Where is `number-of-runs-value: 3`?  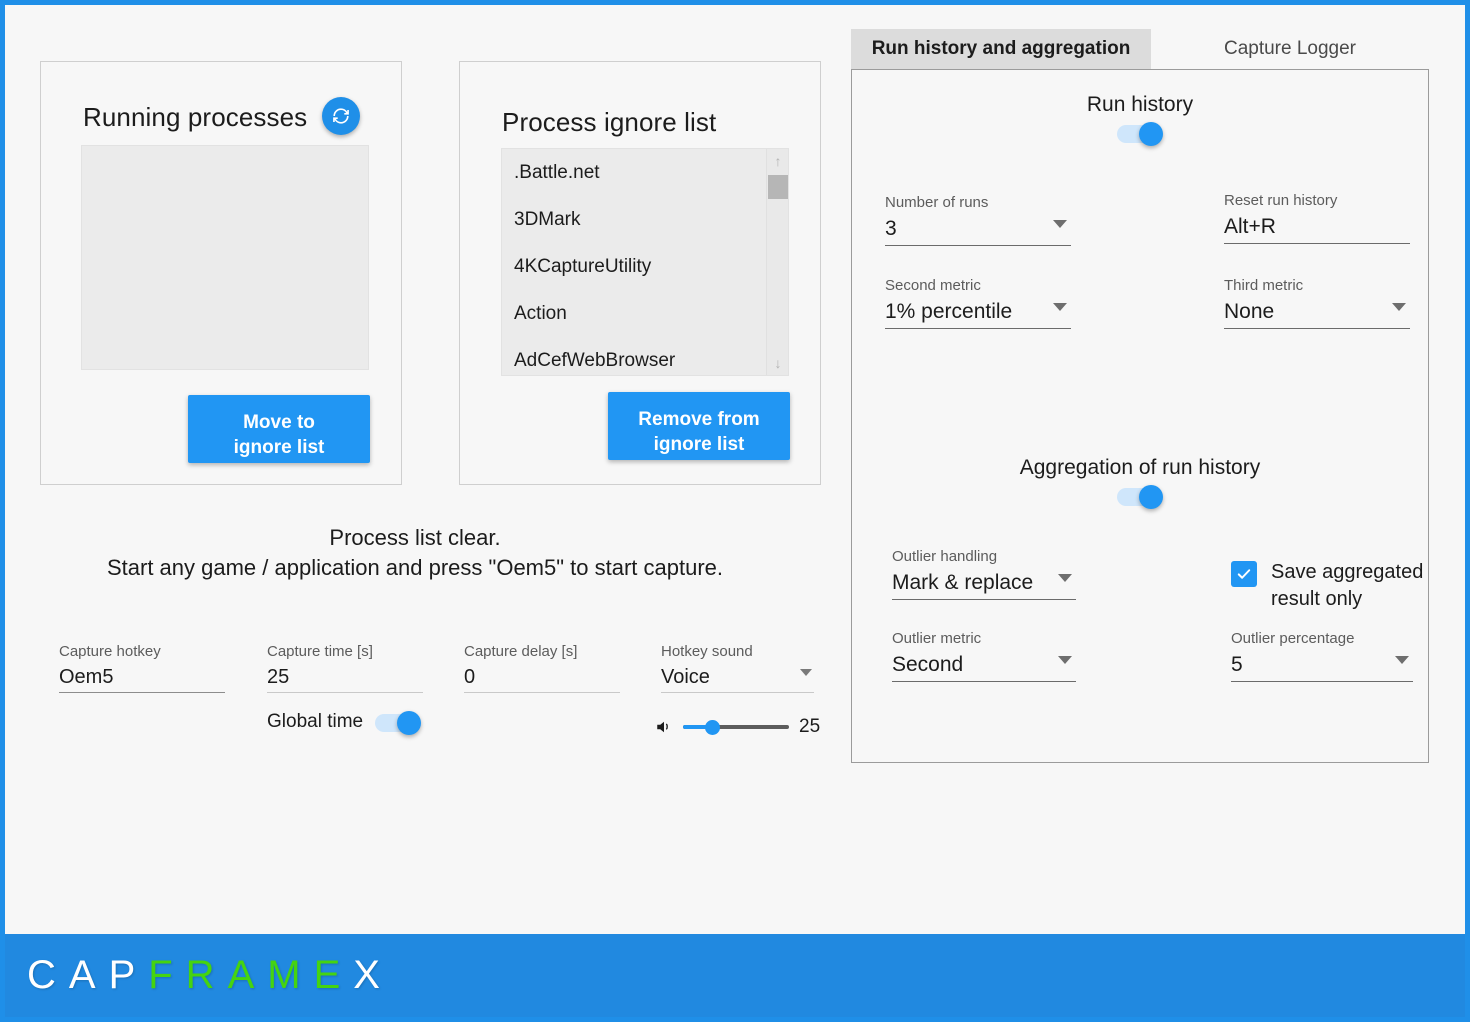
number-of-runs-value: 3 is located at coordinates (978, 229).